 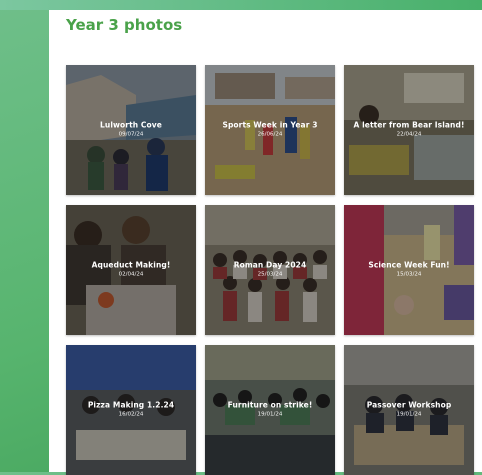 What do you see at coordinates (409, 405) in the screenshot?
I see `photo-title: Passover Workshop` at bounding box center [409, 405].